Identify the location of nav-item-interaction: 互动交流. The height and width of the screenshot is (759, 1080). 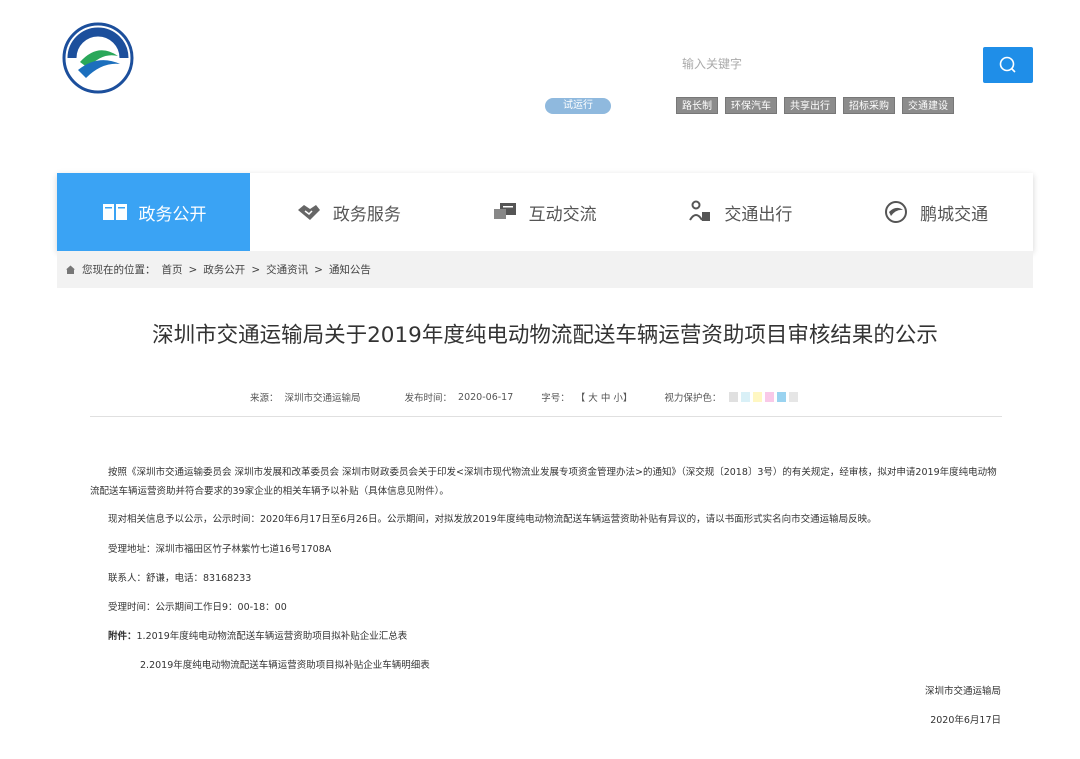
(544, 212).